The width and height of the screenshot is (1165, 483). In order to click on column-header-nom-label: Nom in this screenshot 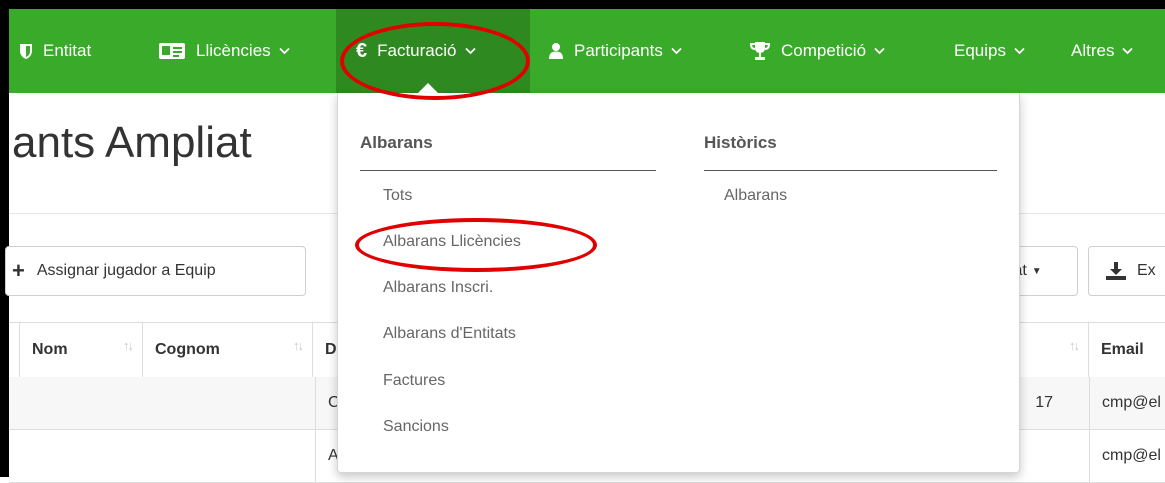, I will do `click(50, 349)`.